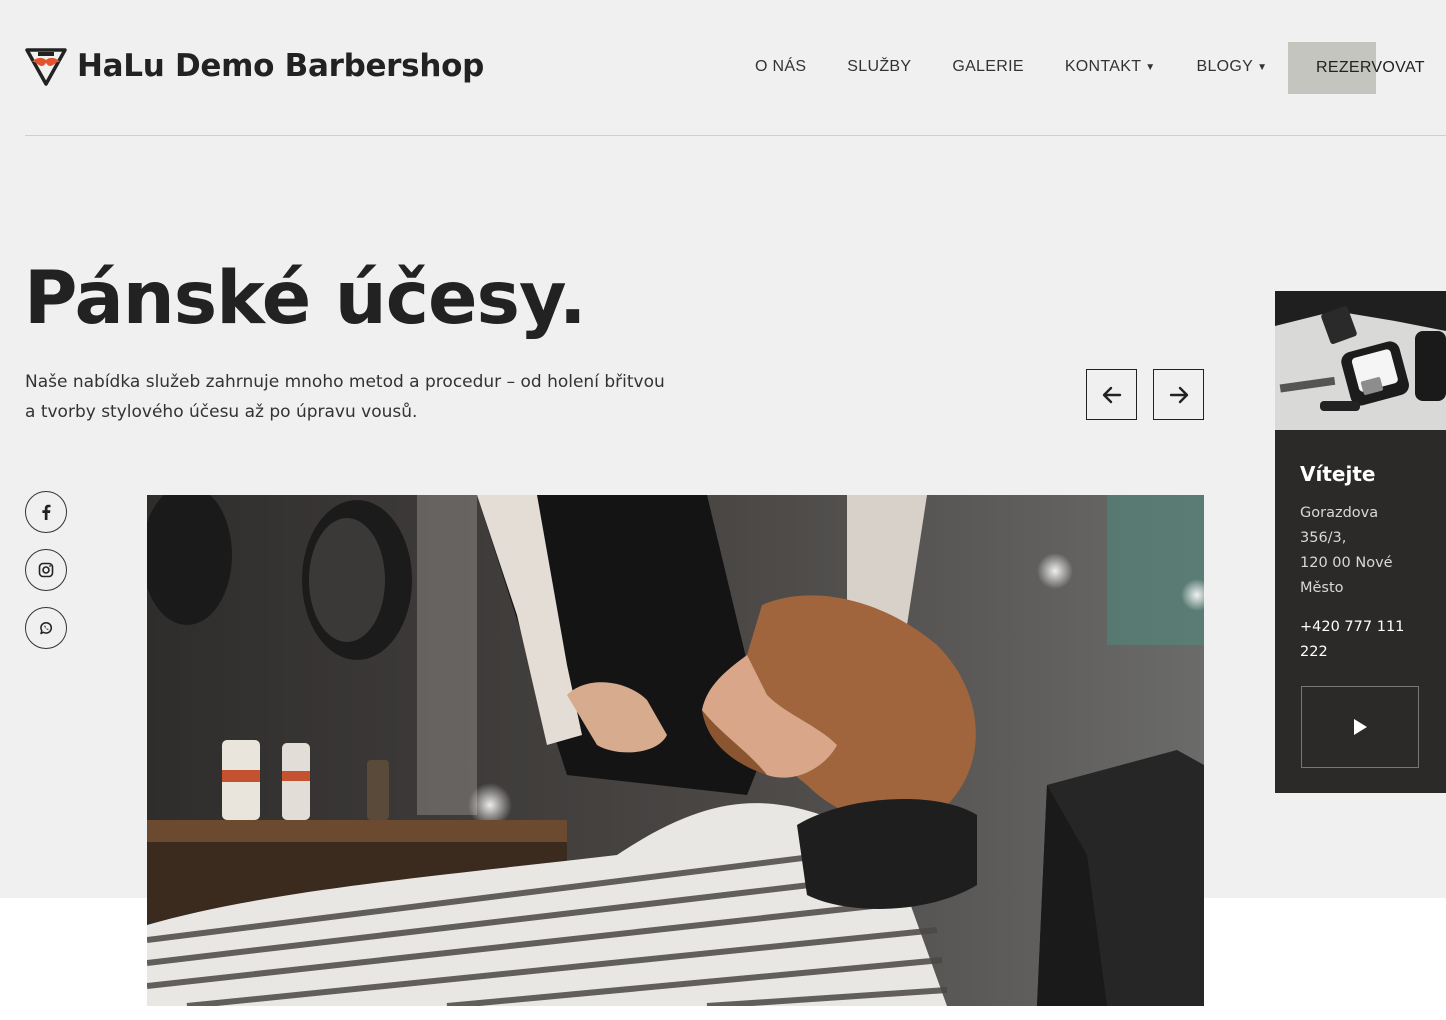 This screenshot has width=1446, height=1020. I want to click on reserve-button: REZERVOVAT, so click(1367, 68).